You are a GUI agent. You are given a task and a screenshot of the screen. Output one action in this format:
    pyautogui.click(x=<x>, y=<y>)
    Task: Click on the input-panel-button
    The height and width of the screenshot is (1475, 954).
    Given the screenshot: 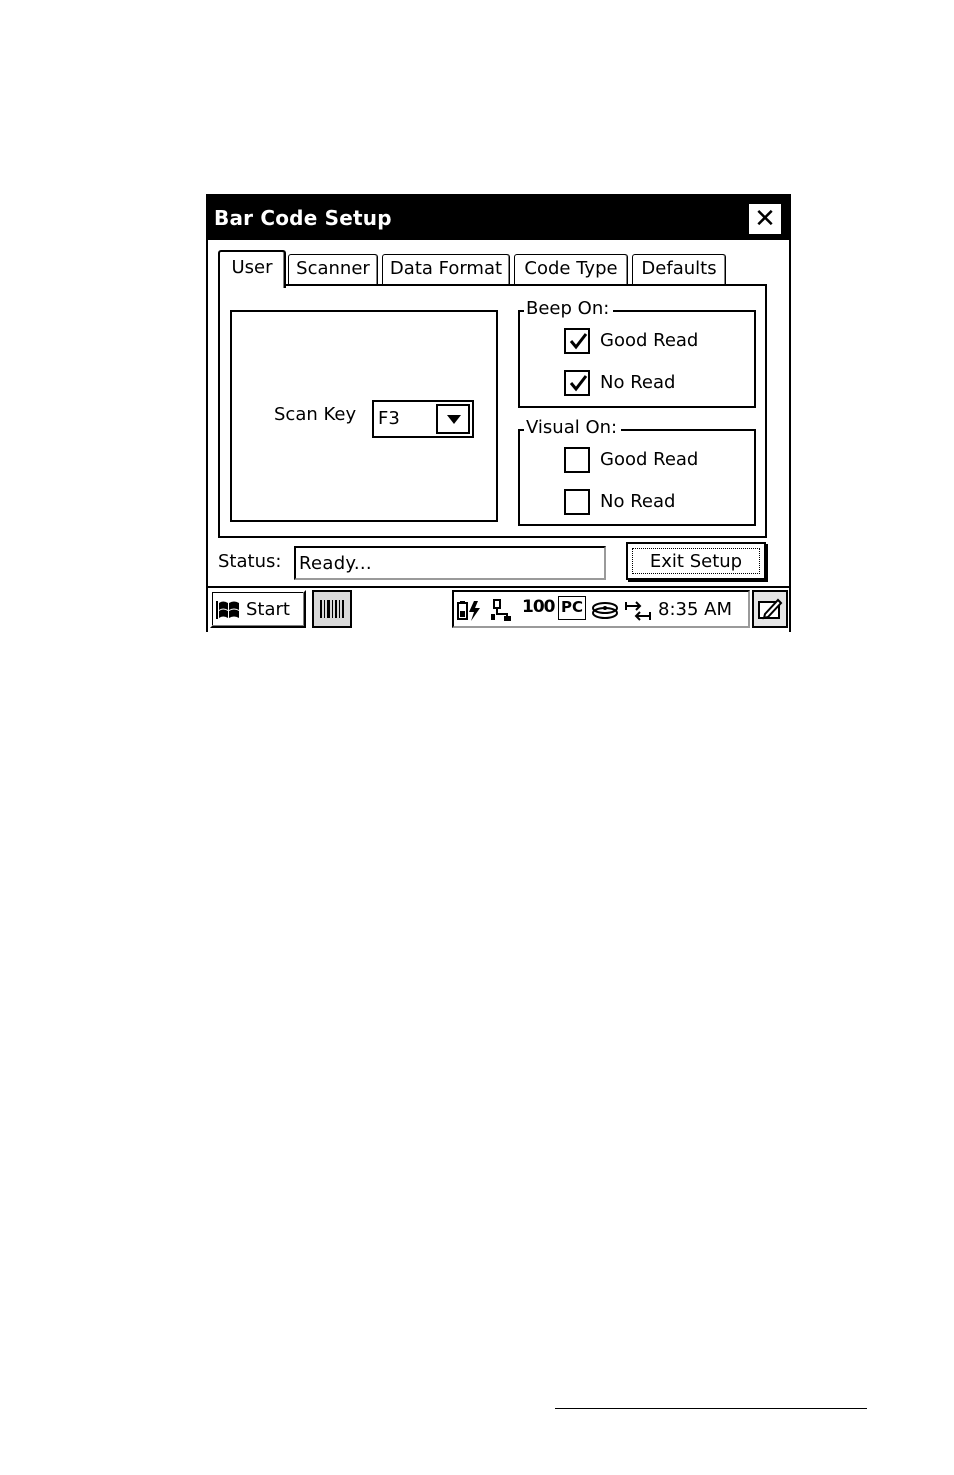 What is the action you would take?
    pyautogui.click(x=770, y=609)
    